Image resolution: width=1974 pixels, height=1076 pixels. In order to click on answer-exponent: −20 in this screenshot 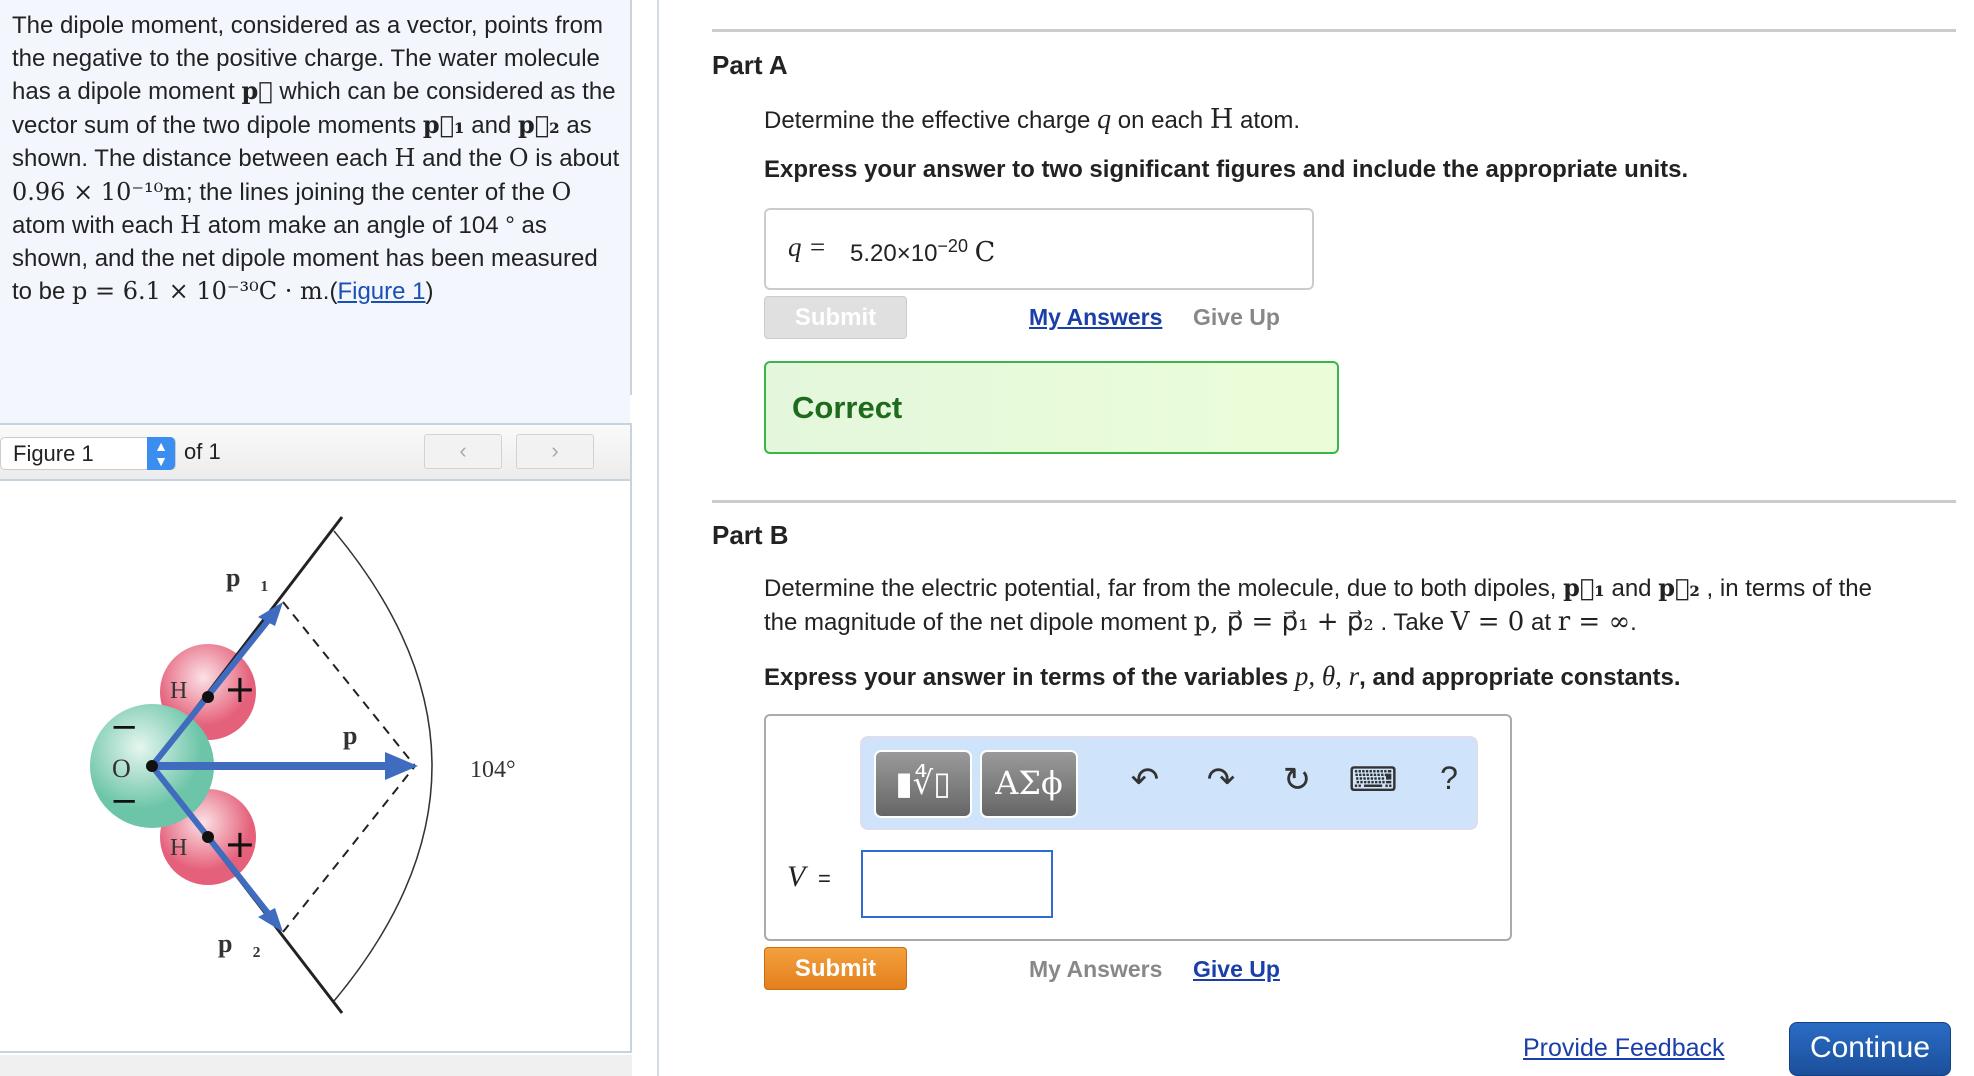, I will do `click(952, 246)`.